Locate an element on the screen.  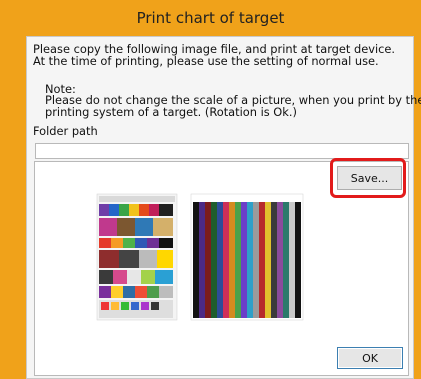
ok-button: OK is located at coordinates (370, 358).